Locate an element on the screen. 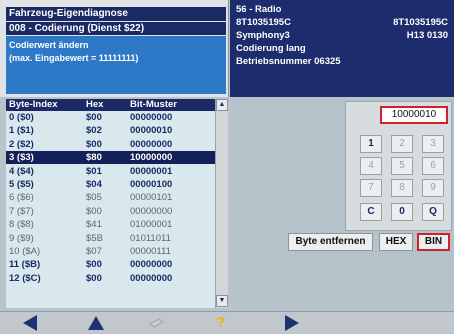  table-row: 12 ($C) $00 00000000 is located at coordinates (110, 278).